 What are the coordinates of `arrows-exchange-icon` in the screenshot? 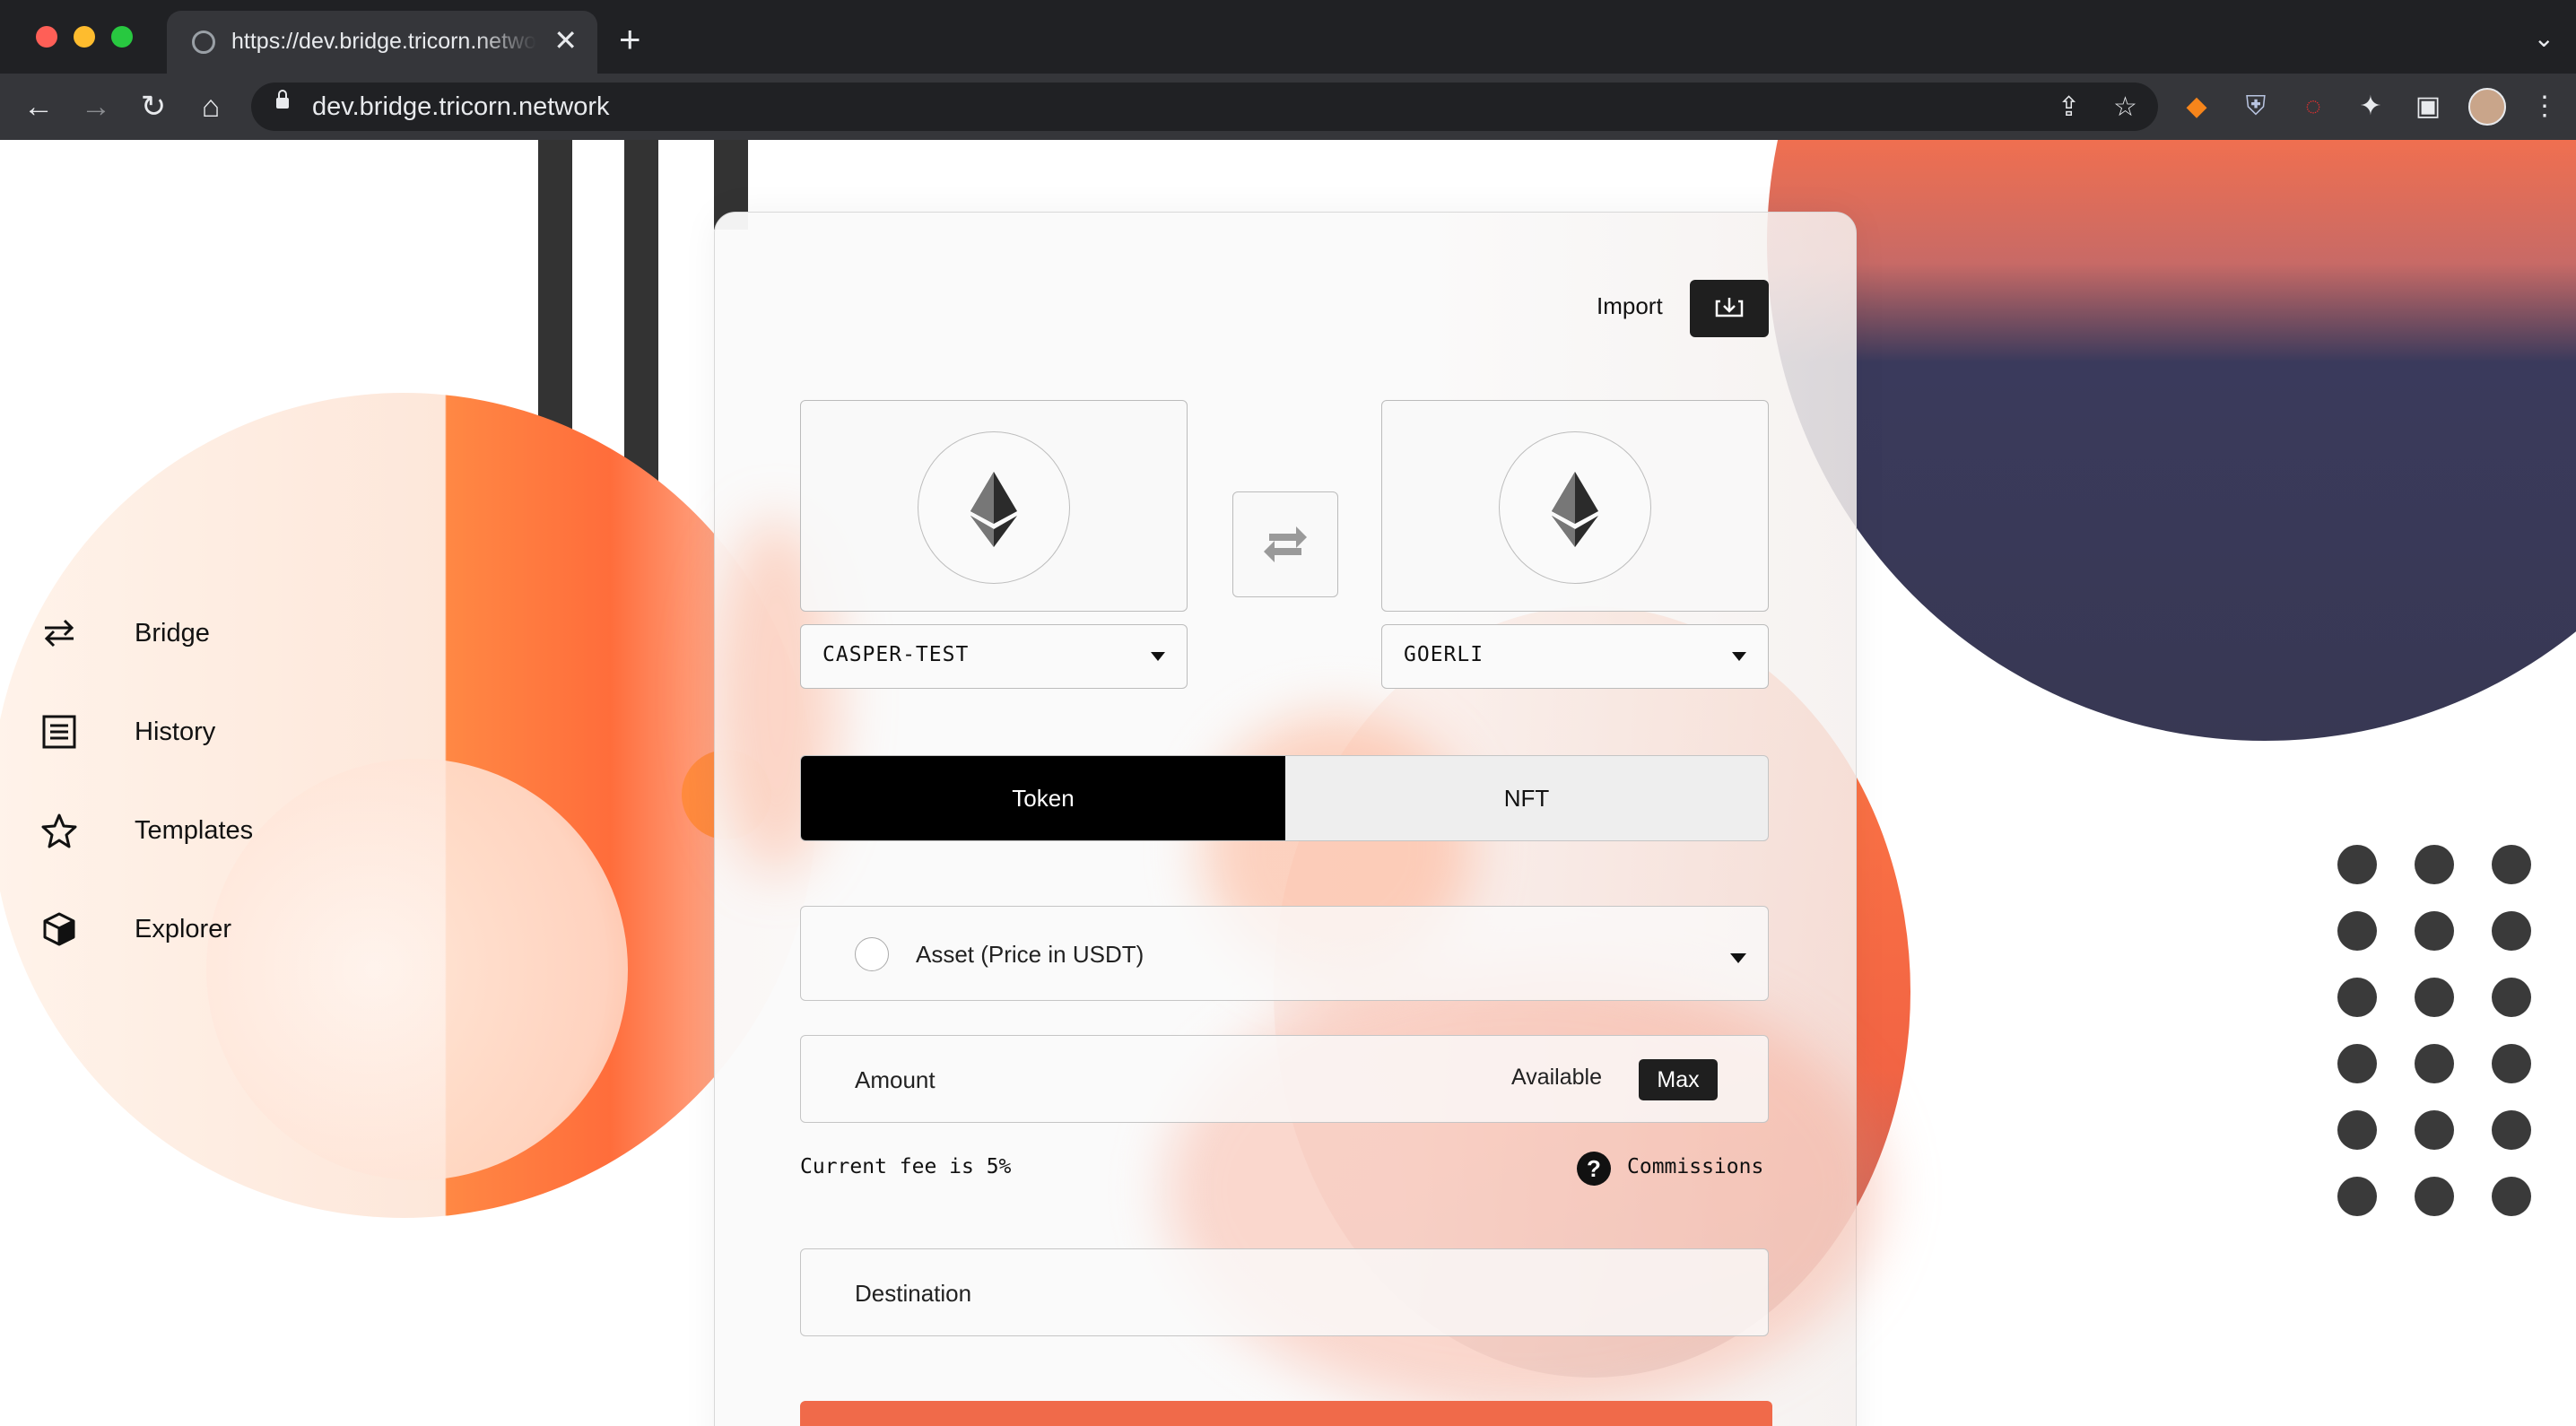 It's located at (59, 633).